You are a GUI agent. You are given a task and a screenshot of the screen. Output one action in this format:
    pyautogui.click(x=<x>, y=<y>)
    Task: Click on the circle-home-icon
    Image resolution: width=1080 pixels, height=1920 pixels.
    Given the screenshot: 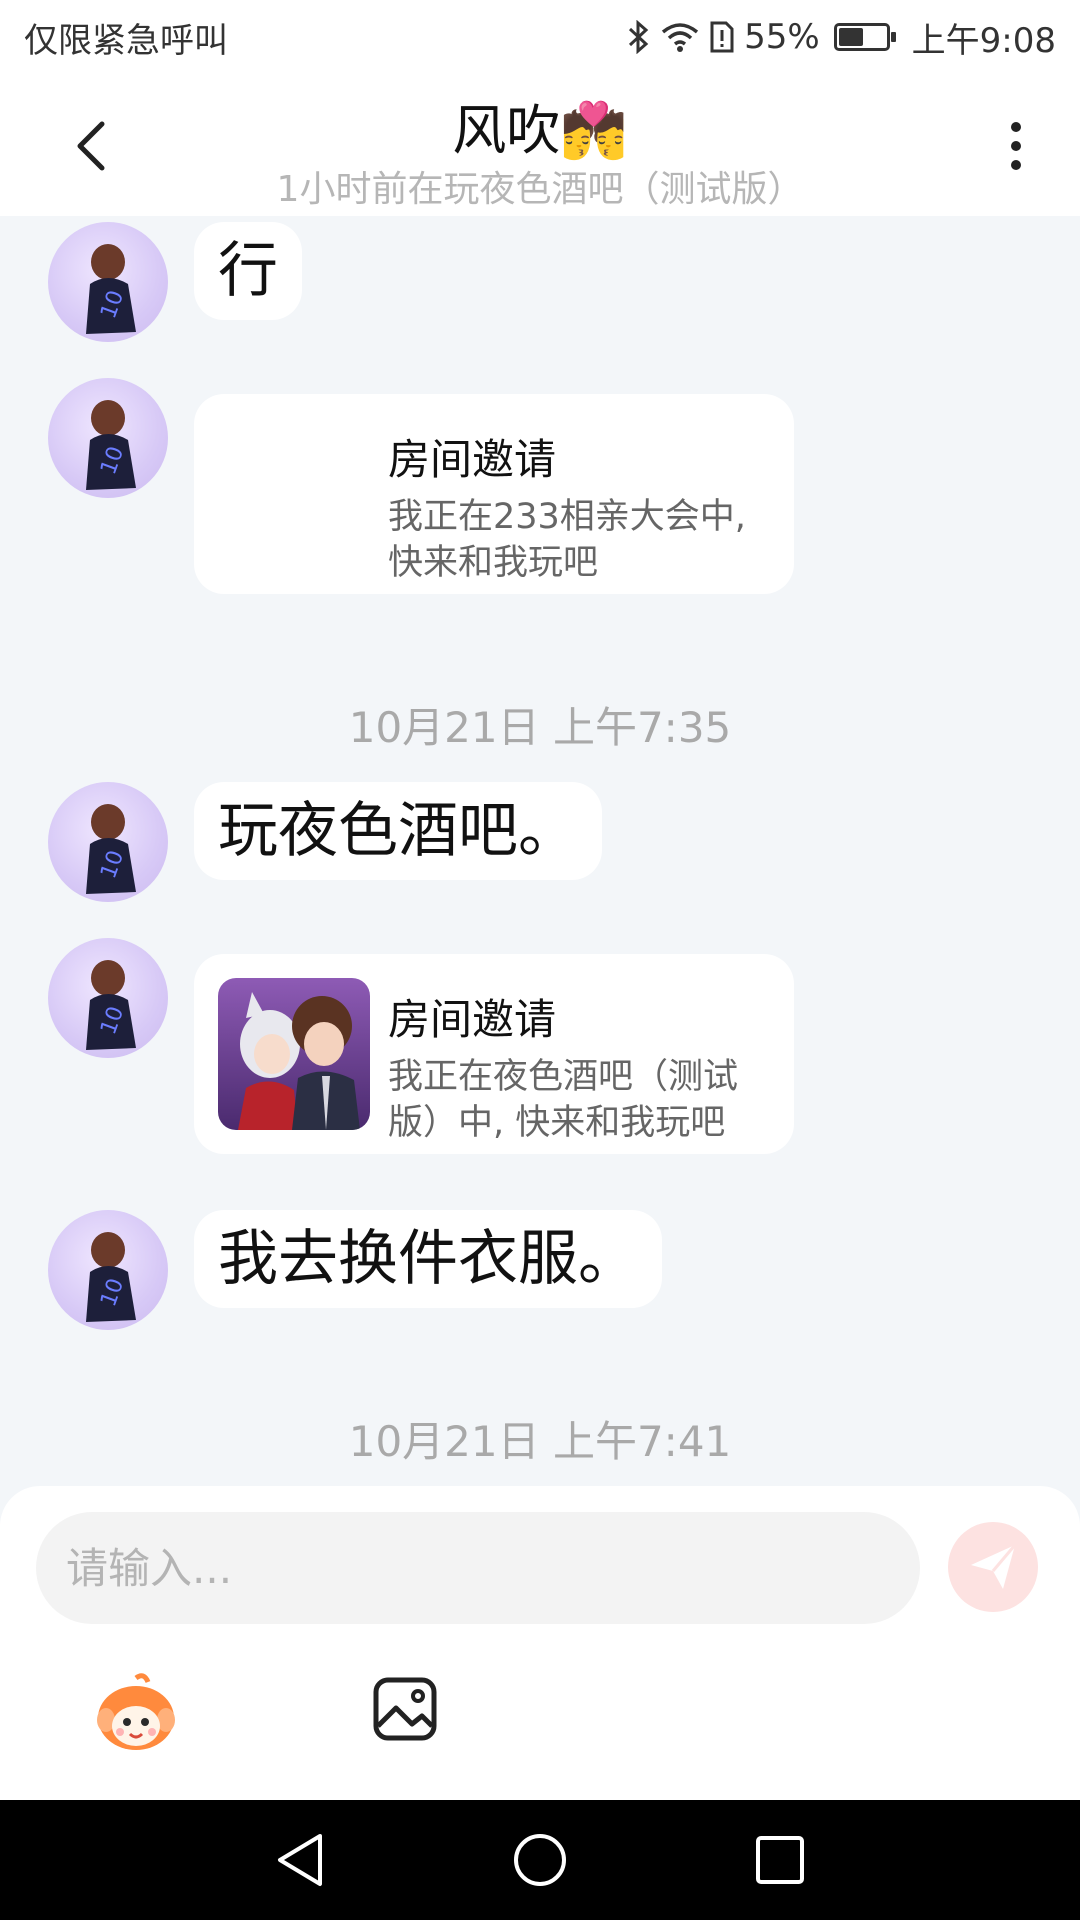 What is the action you would take?
    pyautogui.click(x=540, y=1860)
    